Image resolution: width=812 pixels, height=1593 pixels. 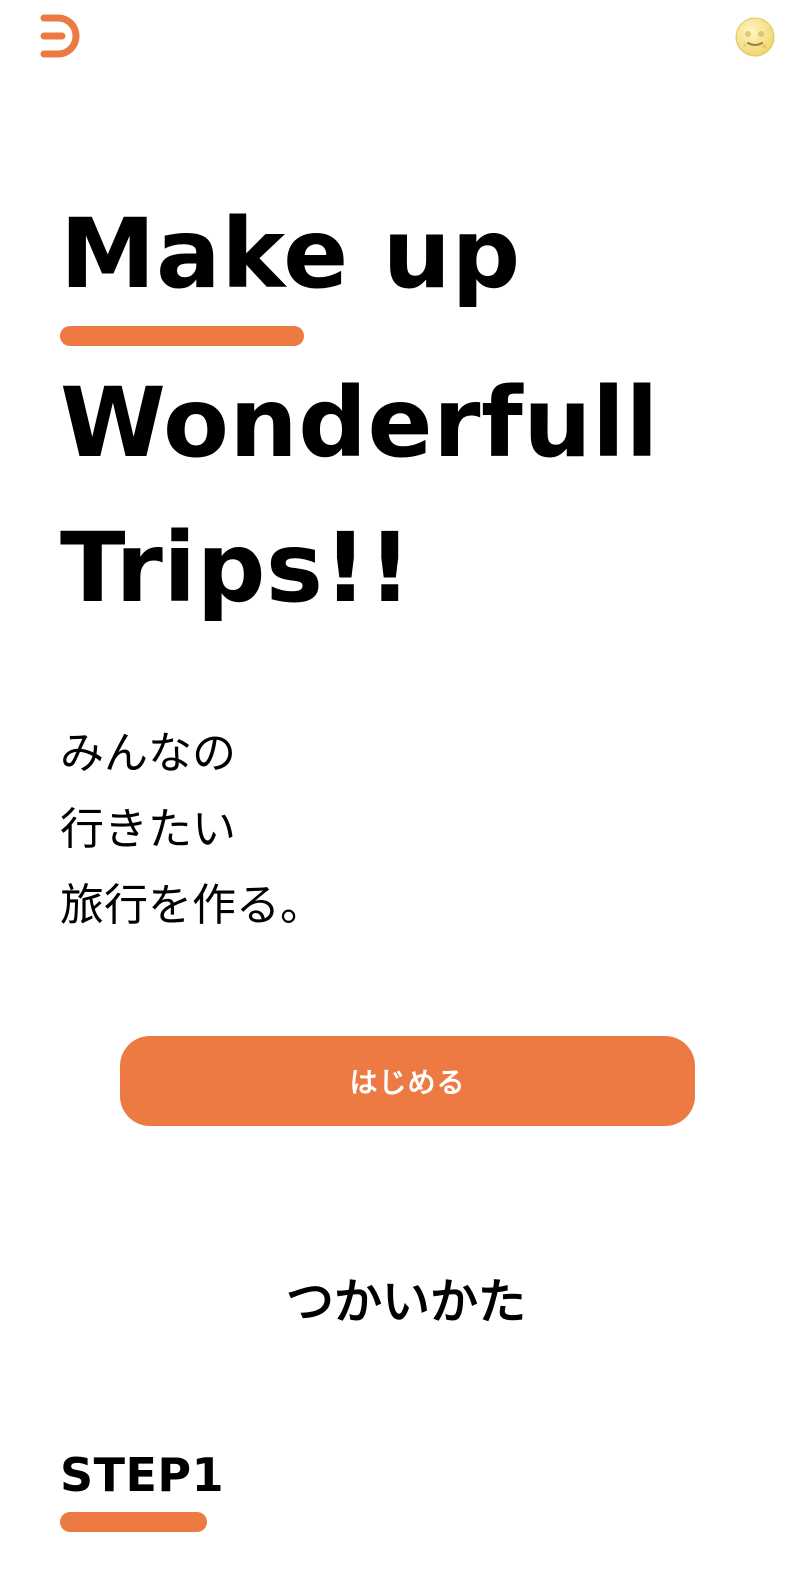 I want to click on tagline-line-2: 行きたい, so click(x=148, y=829).